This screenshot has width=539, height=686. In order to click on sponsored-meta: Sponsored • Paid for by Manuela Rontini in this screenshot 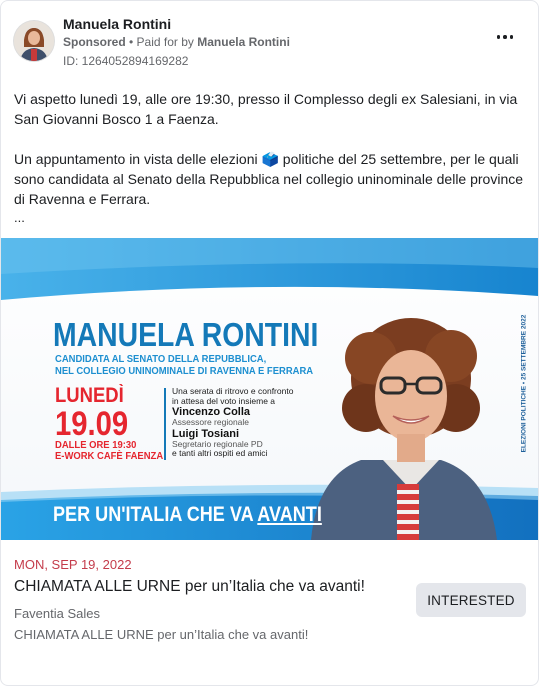, I will do `click(176, 42)`.